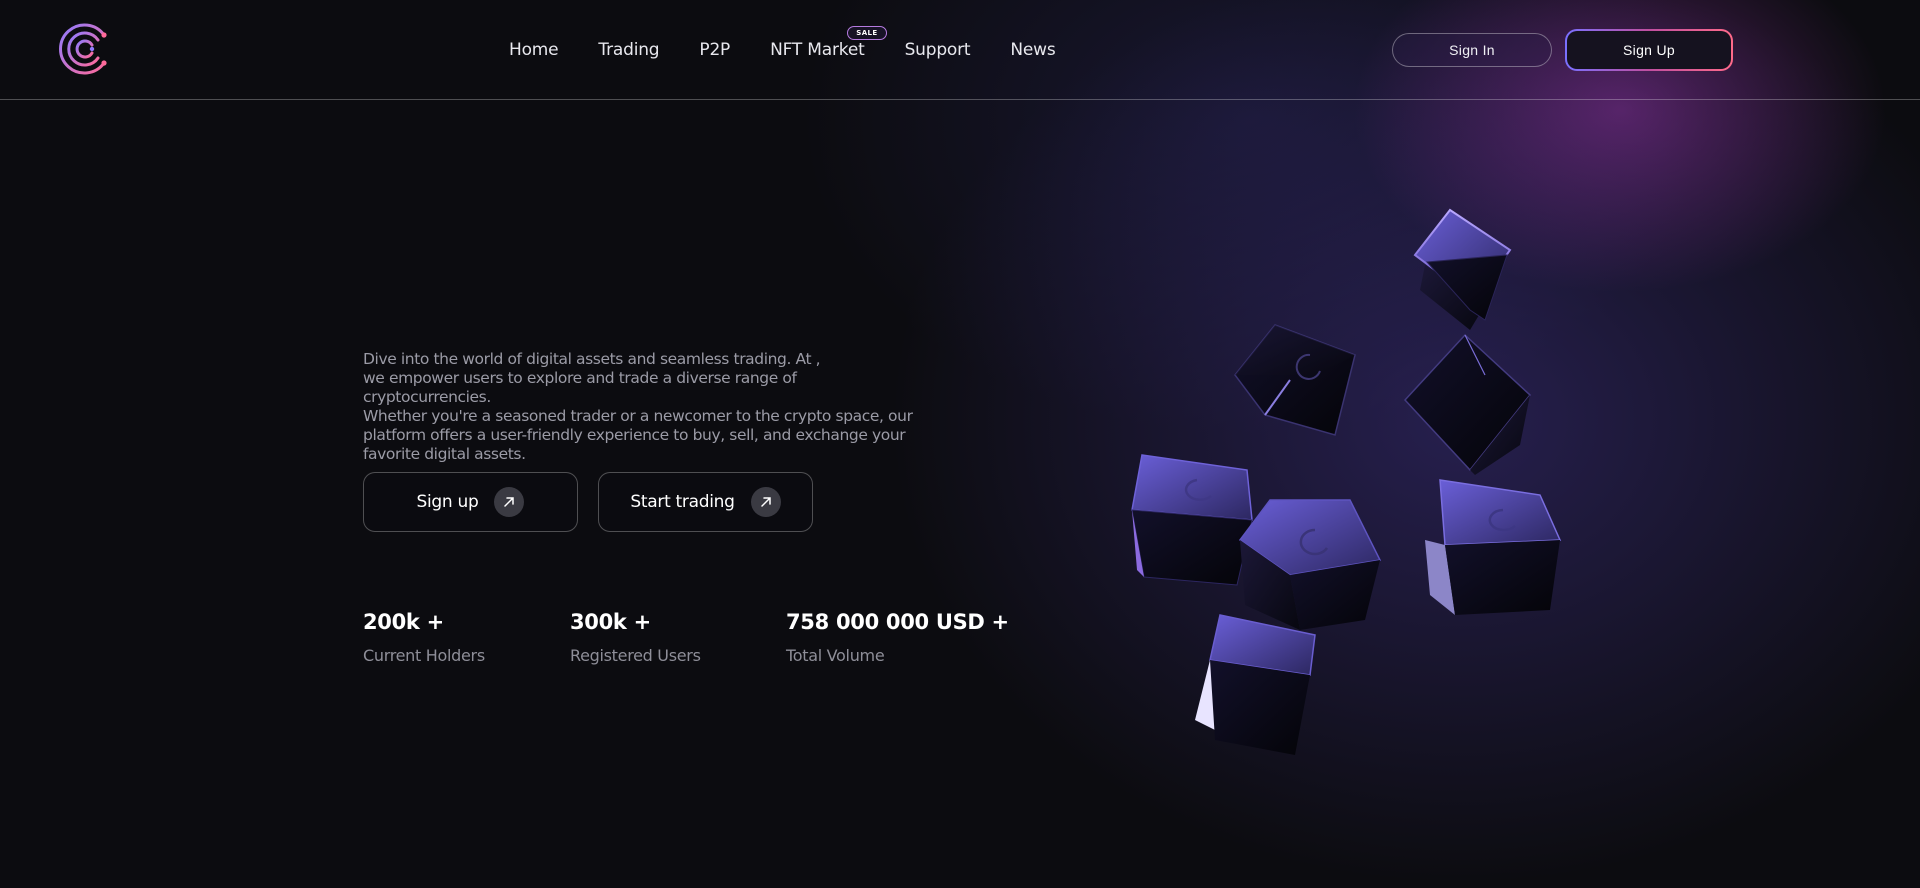  What do you see at coordinates (403, 622) in the screenshot?
I see `stat-value: 200k +` at bounding box center [403, 622].